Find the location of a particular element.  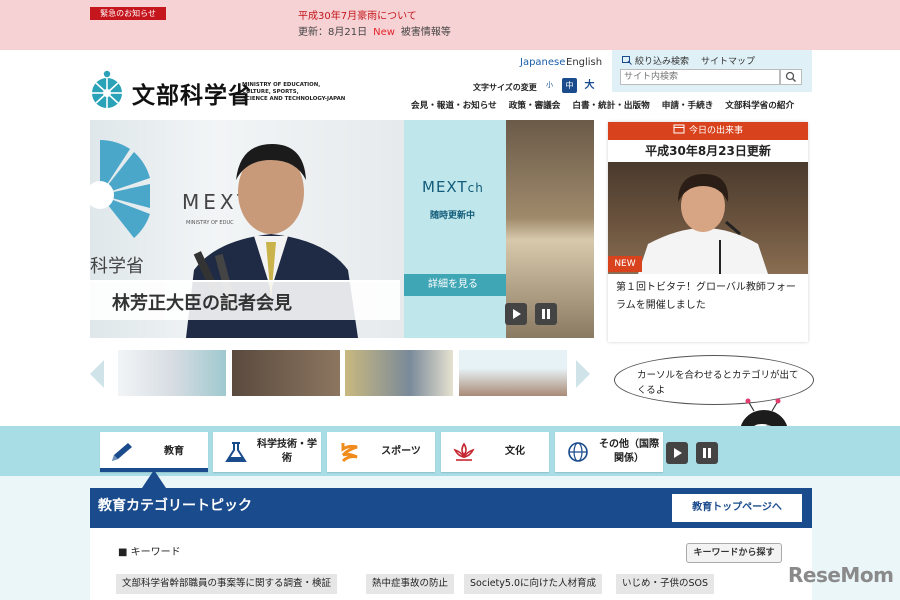

carousel-next-arrow is located at coordinates (583, 374).